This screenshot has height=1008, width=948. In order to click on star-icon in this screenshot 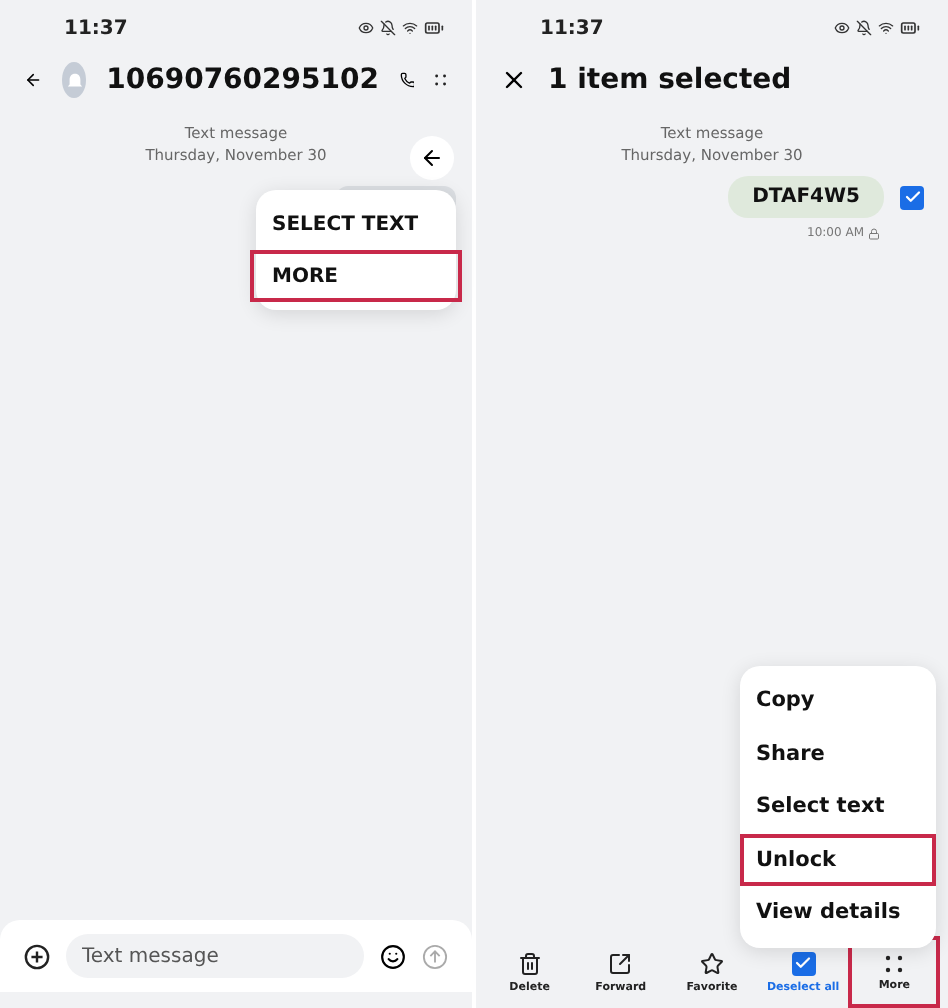, I will do `click(711, 963)`.